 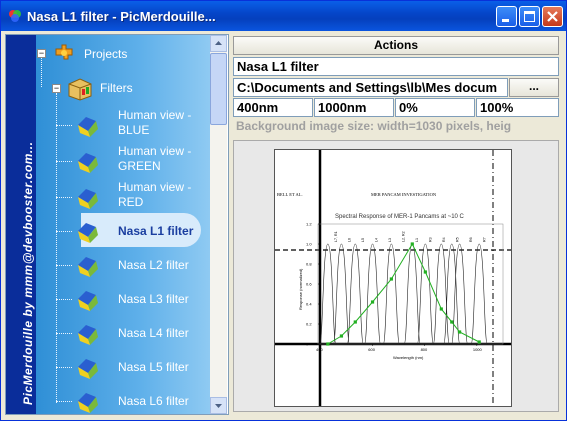 I want to click on close-icon, so click(x=552, y=16).